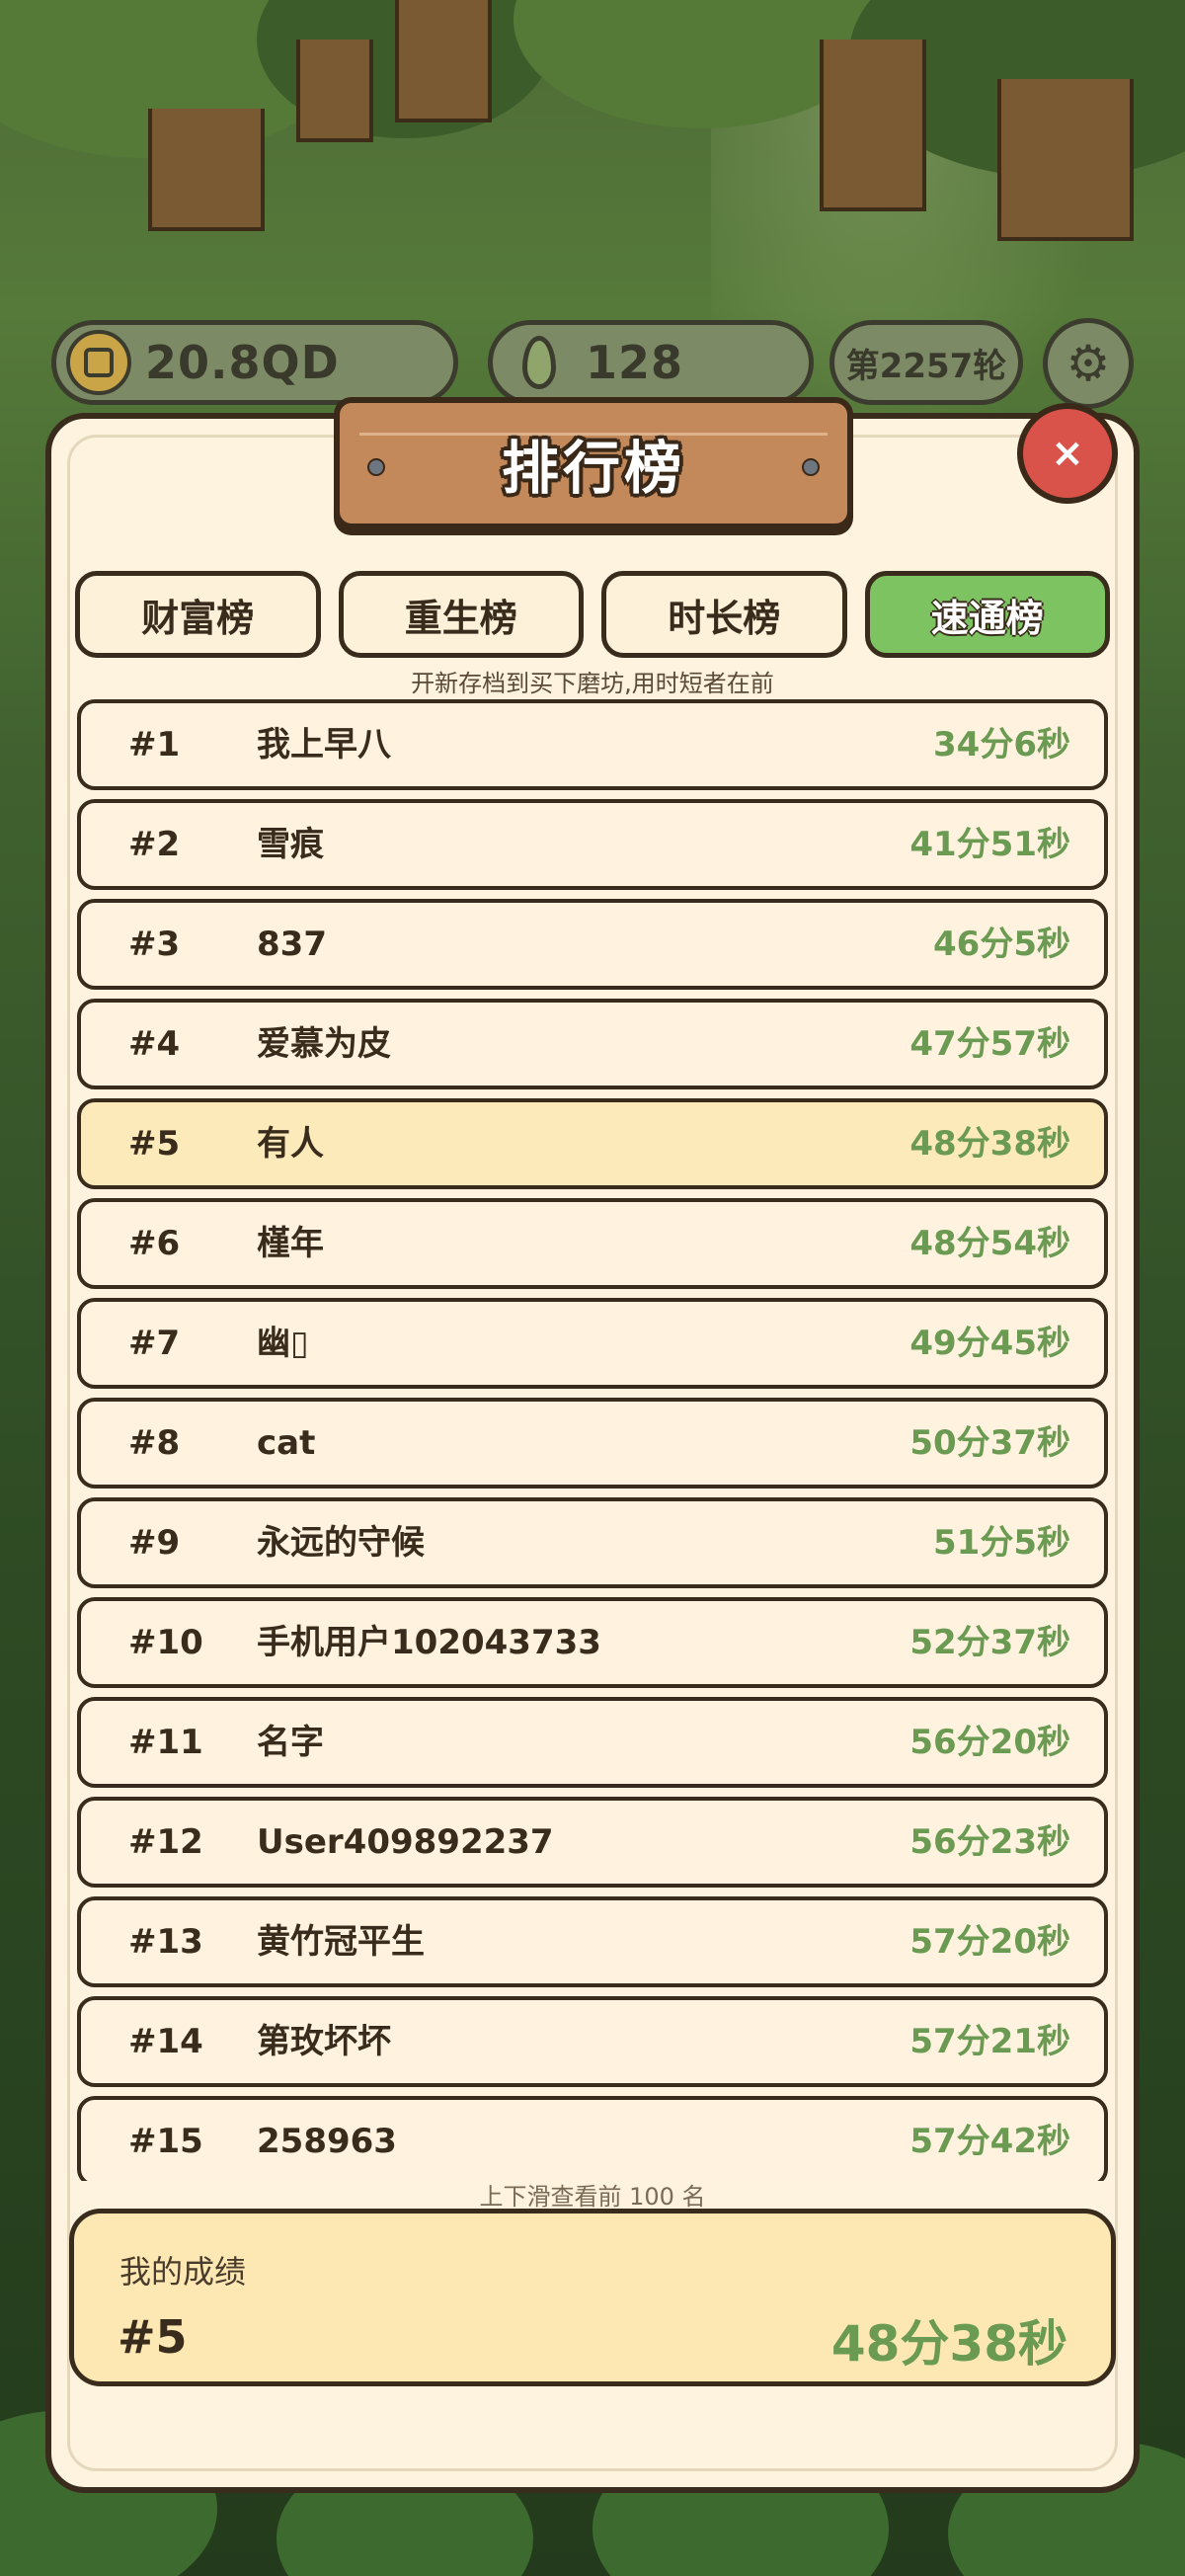 The width and height of the screenshot is (1185, 2576). I want to click on coin-icon, so click(99, 362).